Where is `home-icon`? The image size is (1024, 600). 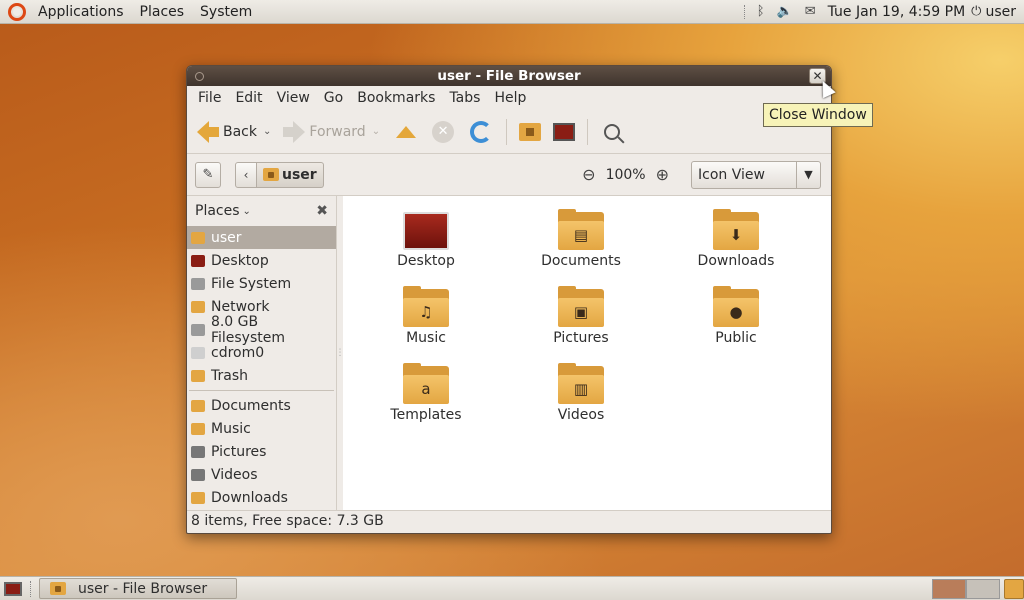 home-icon is located at coordinates (530, 131).